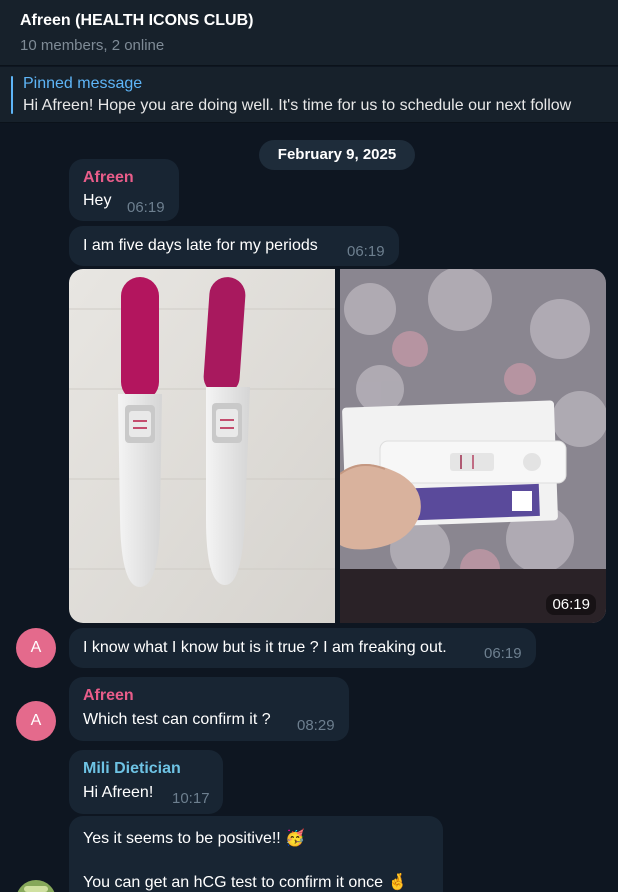  I want to click on date-divider: February 9, 2025, so click(337, 155).